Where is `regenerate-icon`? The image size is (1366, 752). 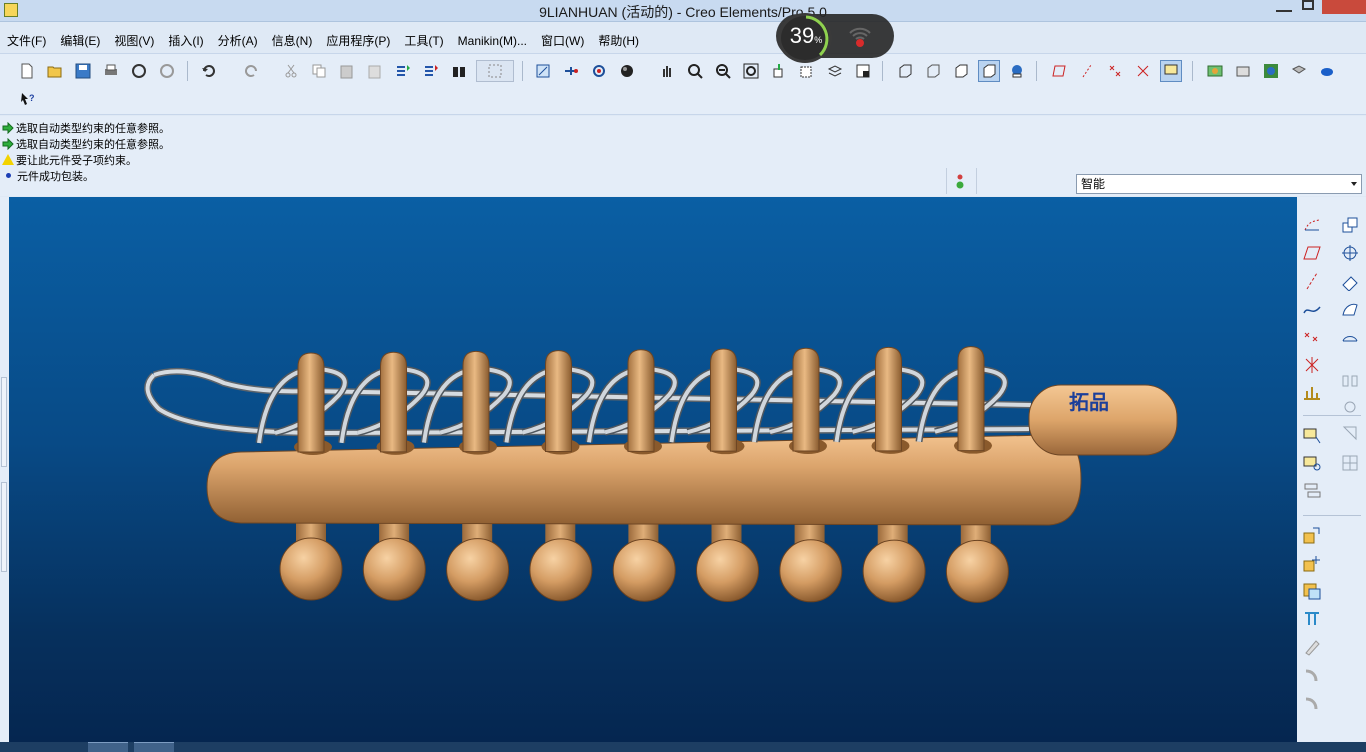
regenerate-icon is located at coordinates (403, 71).